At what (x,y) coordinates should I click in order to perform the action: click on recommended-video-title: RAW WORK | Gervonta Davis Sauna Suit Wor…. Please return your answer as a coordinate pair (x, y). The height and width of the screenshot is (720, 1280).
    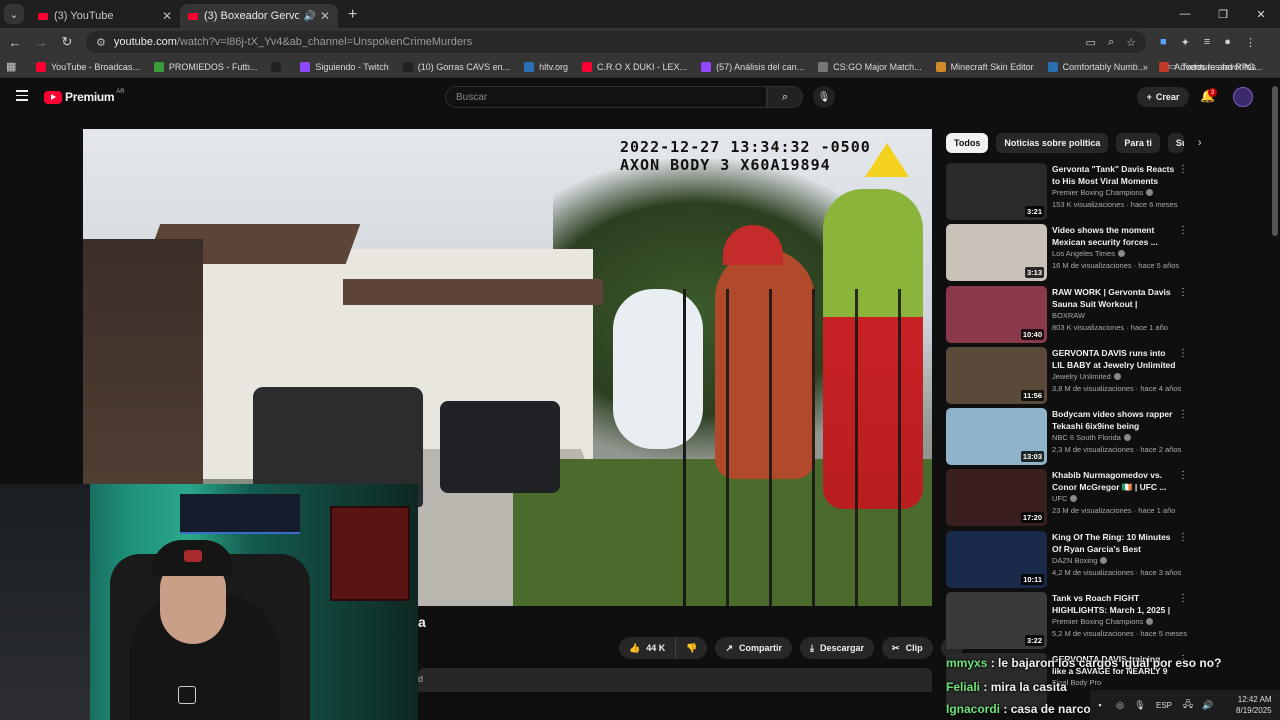
    Looking at the image, I should click on (1114, 298).